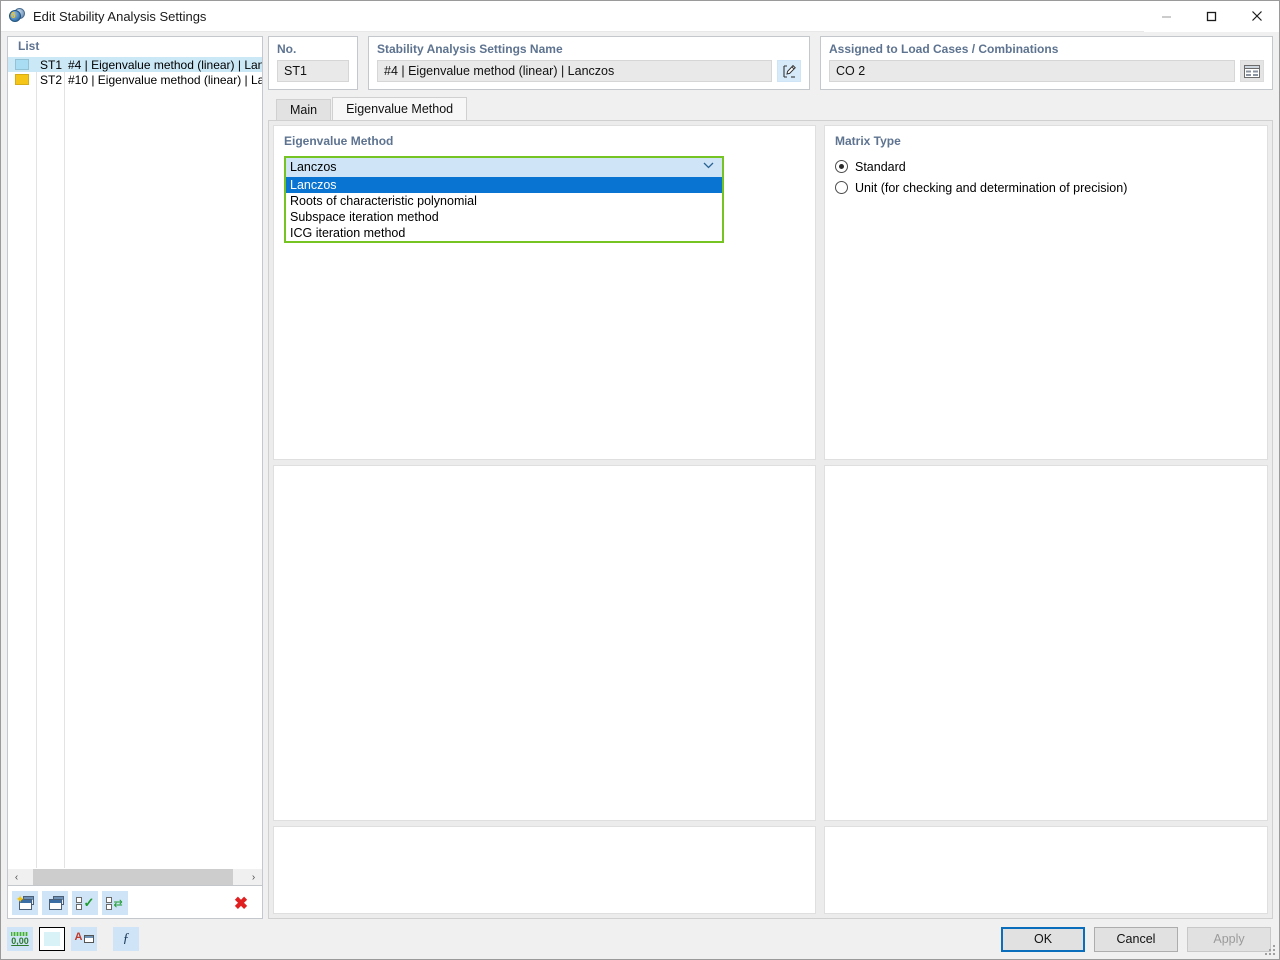 The height and width of the screenshot is (960, 1280). I want to click on dialog-action-buttons: OK Cancel Apply, so click(1136, 939).